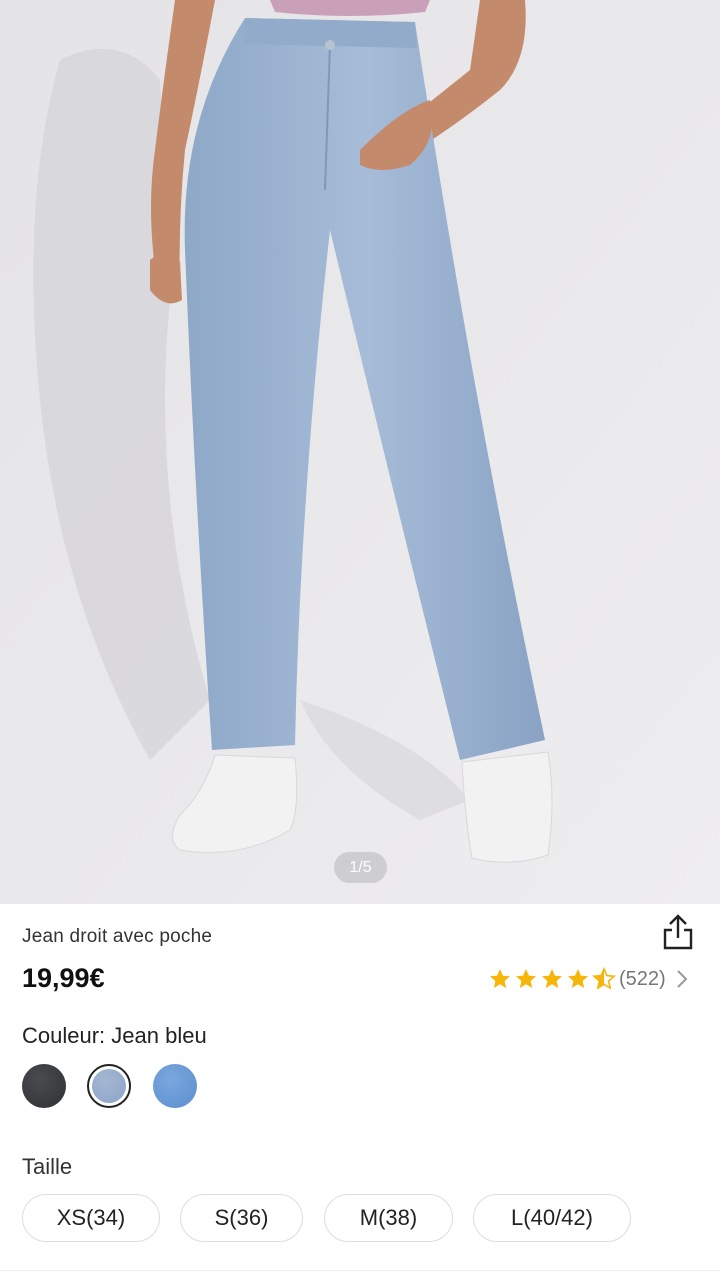  I want to click on size-label: Taille, so click(47, 1166).